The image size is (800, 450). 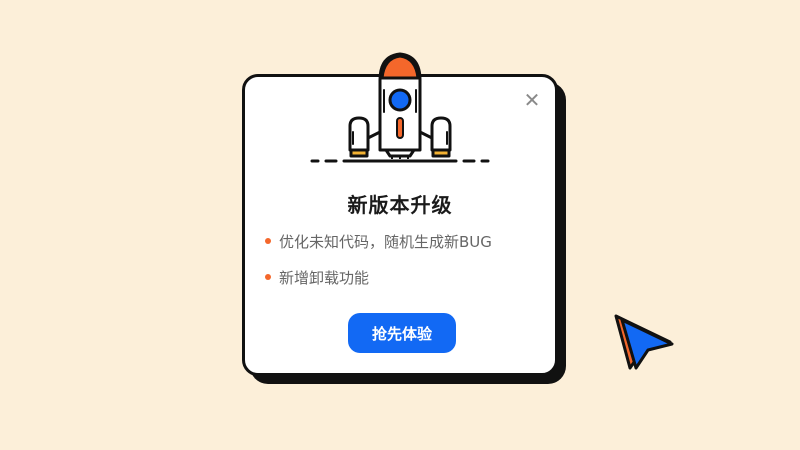 What do you see at coordinates (324, 277) in the screenshot?
I see `feature-text: 新增卸载功能` at bounding box center [324, 277].